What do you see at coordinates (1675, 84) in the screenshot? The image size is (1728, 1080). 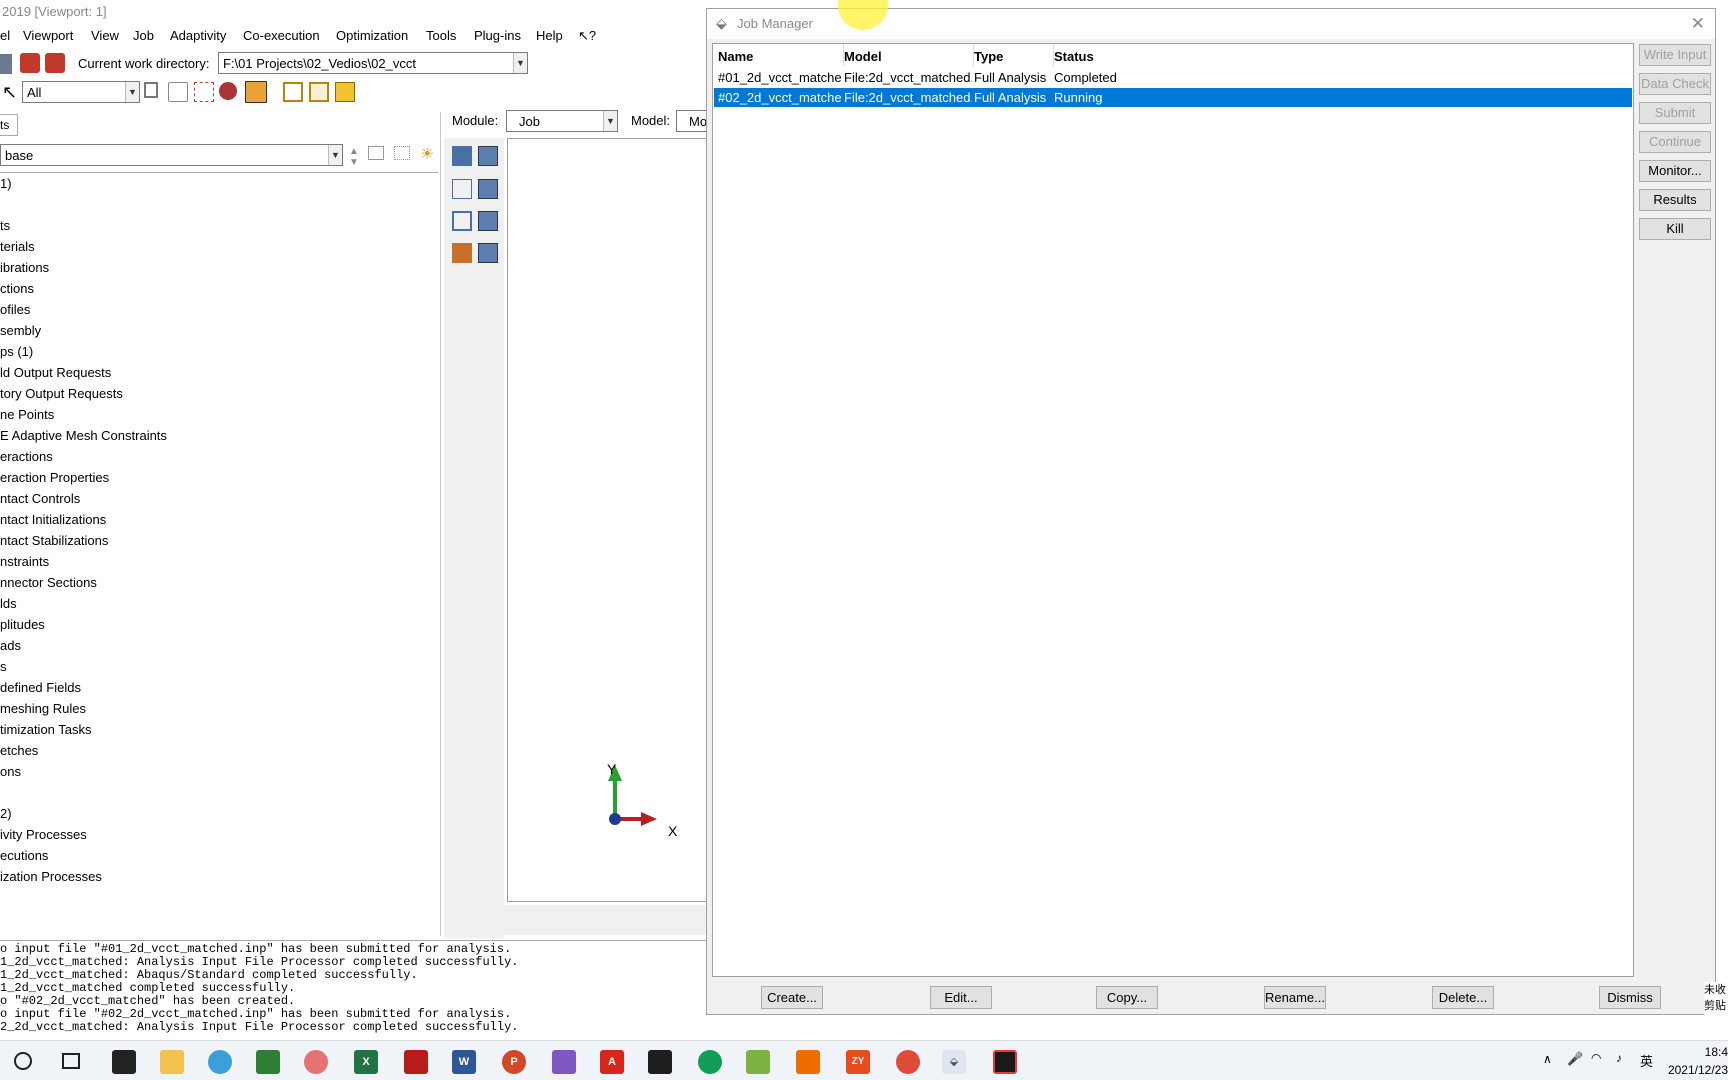 I see `data-check-button: Data Check` at bounding box center [1675, 84].